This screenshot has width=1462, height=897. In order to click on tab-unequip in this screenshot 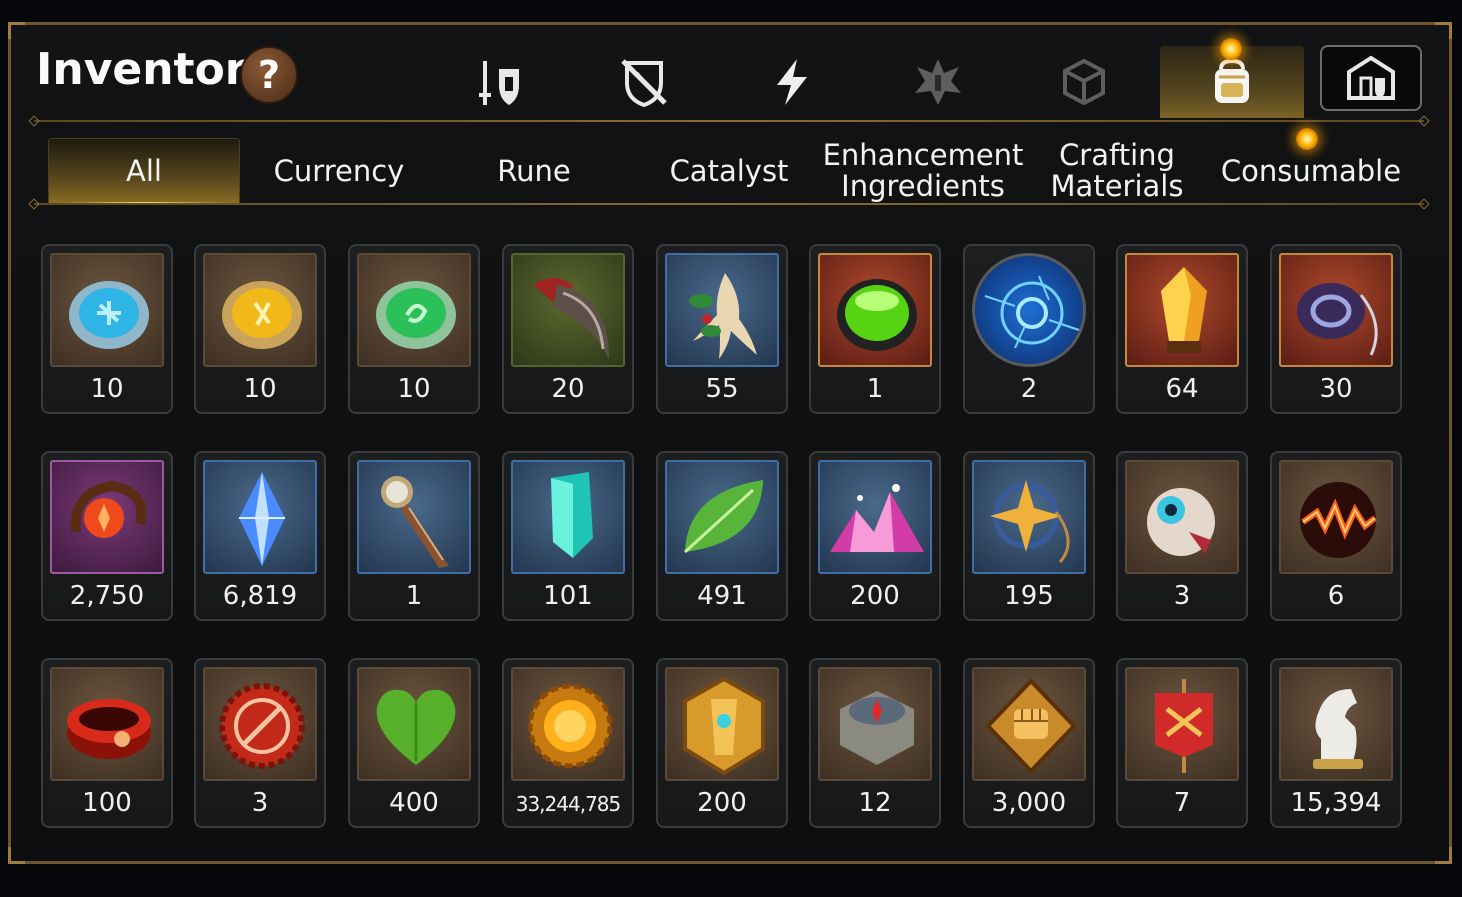, I will do `click(644, 82)`.